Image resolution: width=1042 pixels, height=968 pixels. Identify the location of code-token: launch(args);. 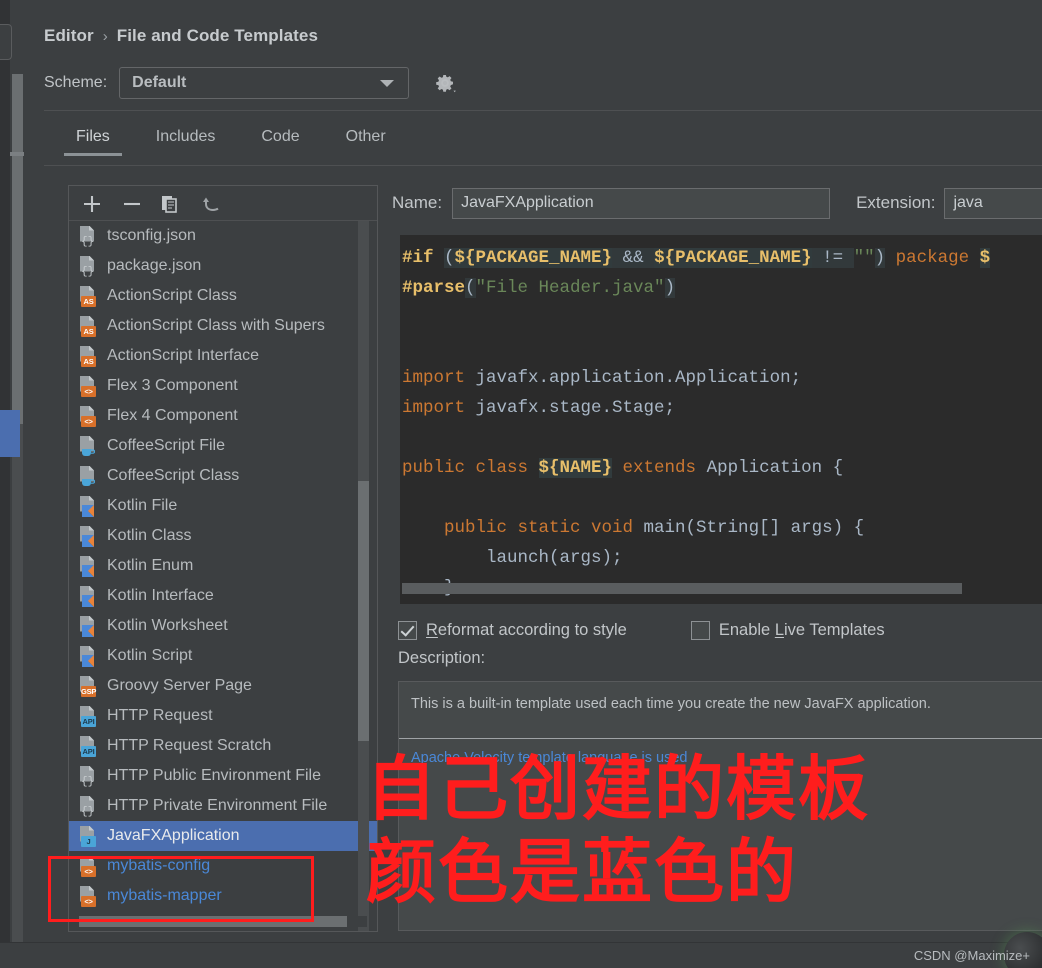
(512, 558).